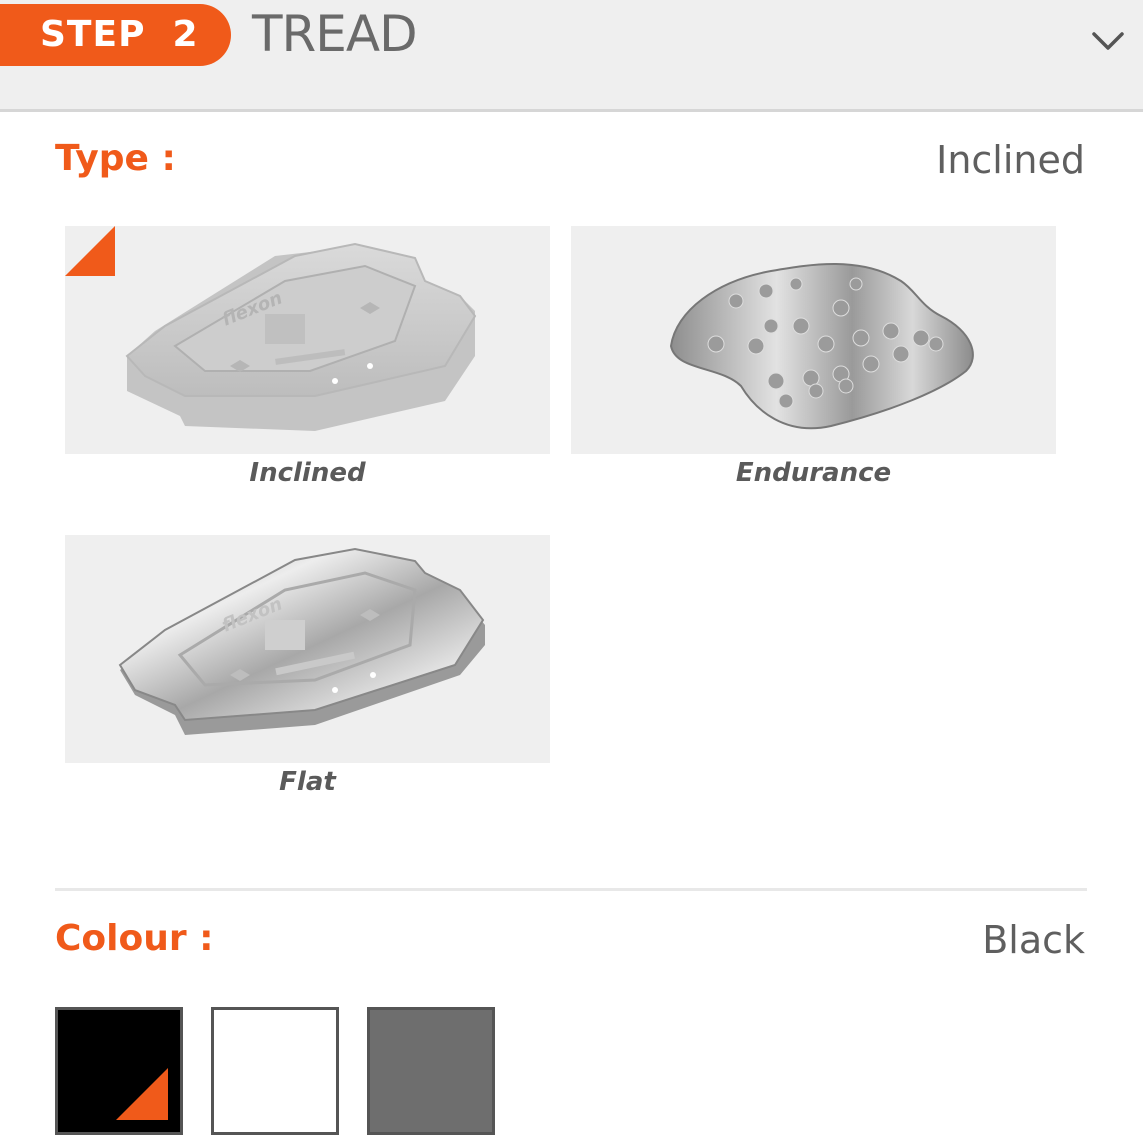 The height and width of the screenshot is (1143, 1143). What do you see at coordinates (431, 1071) in the screenshot?
I see `colour-swatch-gray` at bounding box center [431, 1071].